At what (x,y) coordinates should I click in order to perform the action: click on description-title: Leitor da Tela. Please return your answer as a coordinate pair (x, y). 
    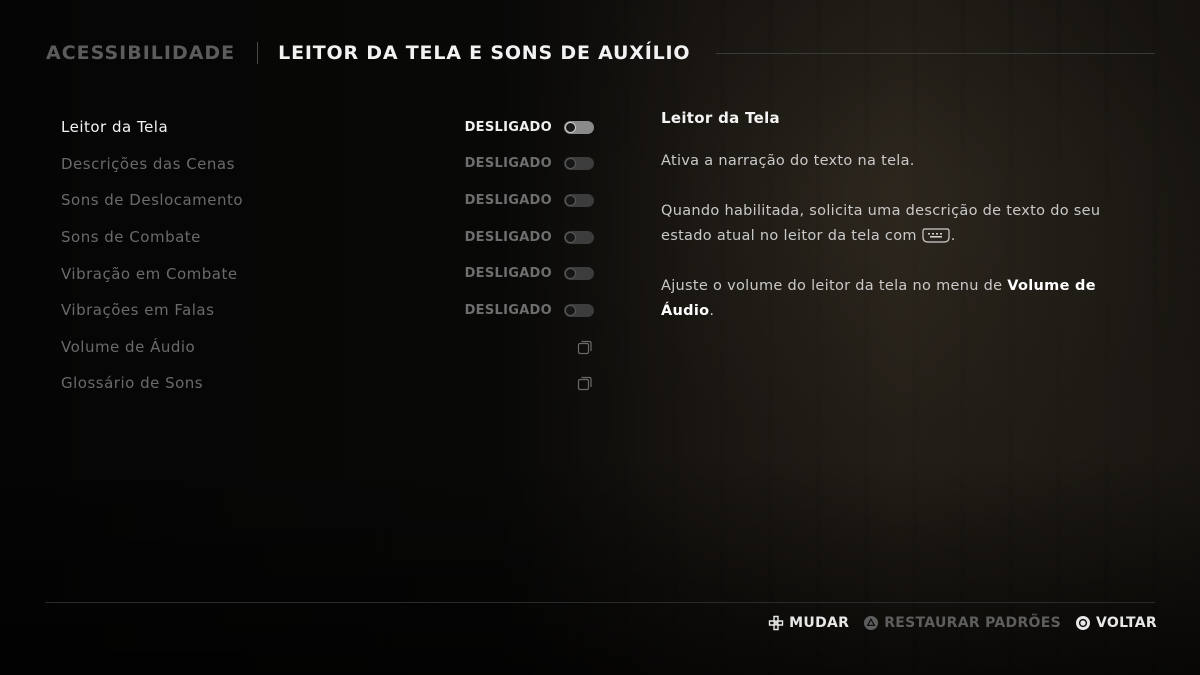
    Looking at the image, I should click on (720, 118).